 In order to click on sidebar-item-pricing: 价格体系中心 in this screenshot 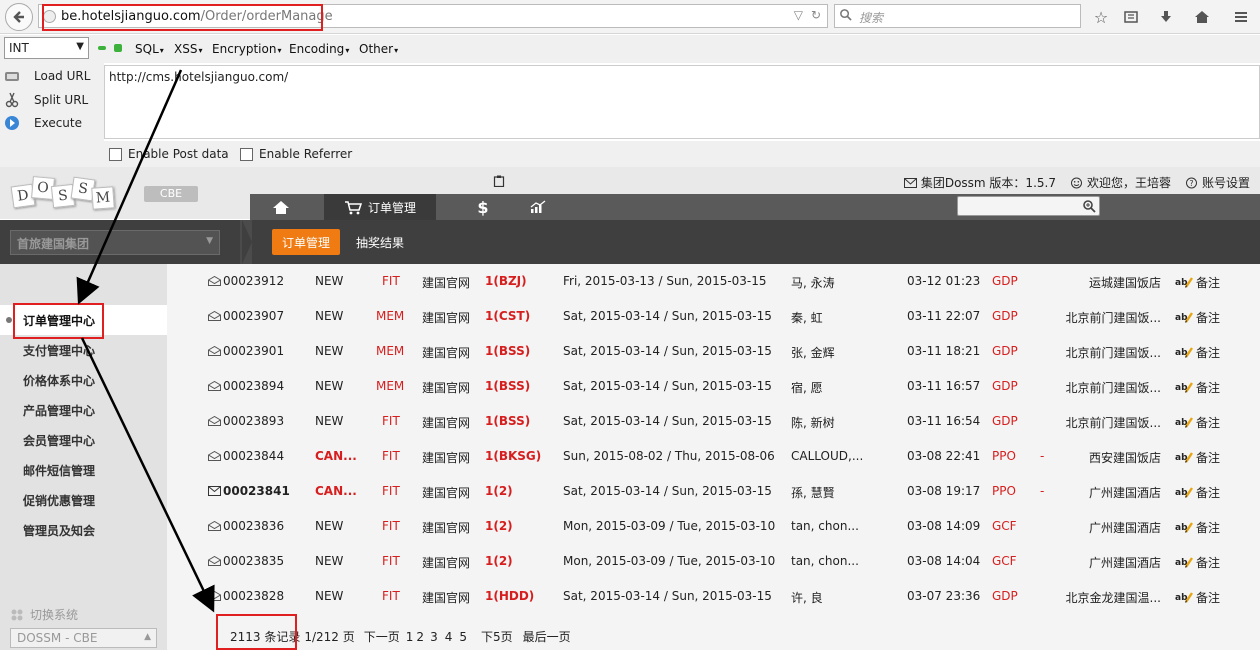, I will do `click(83, 380)`.